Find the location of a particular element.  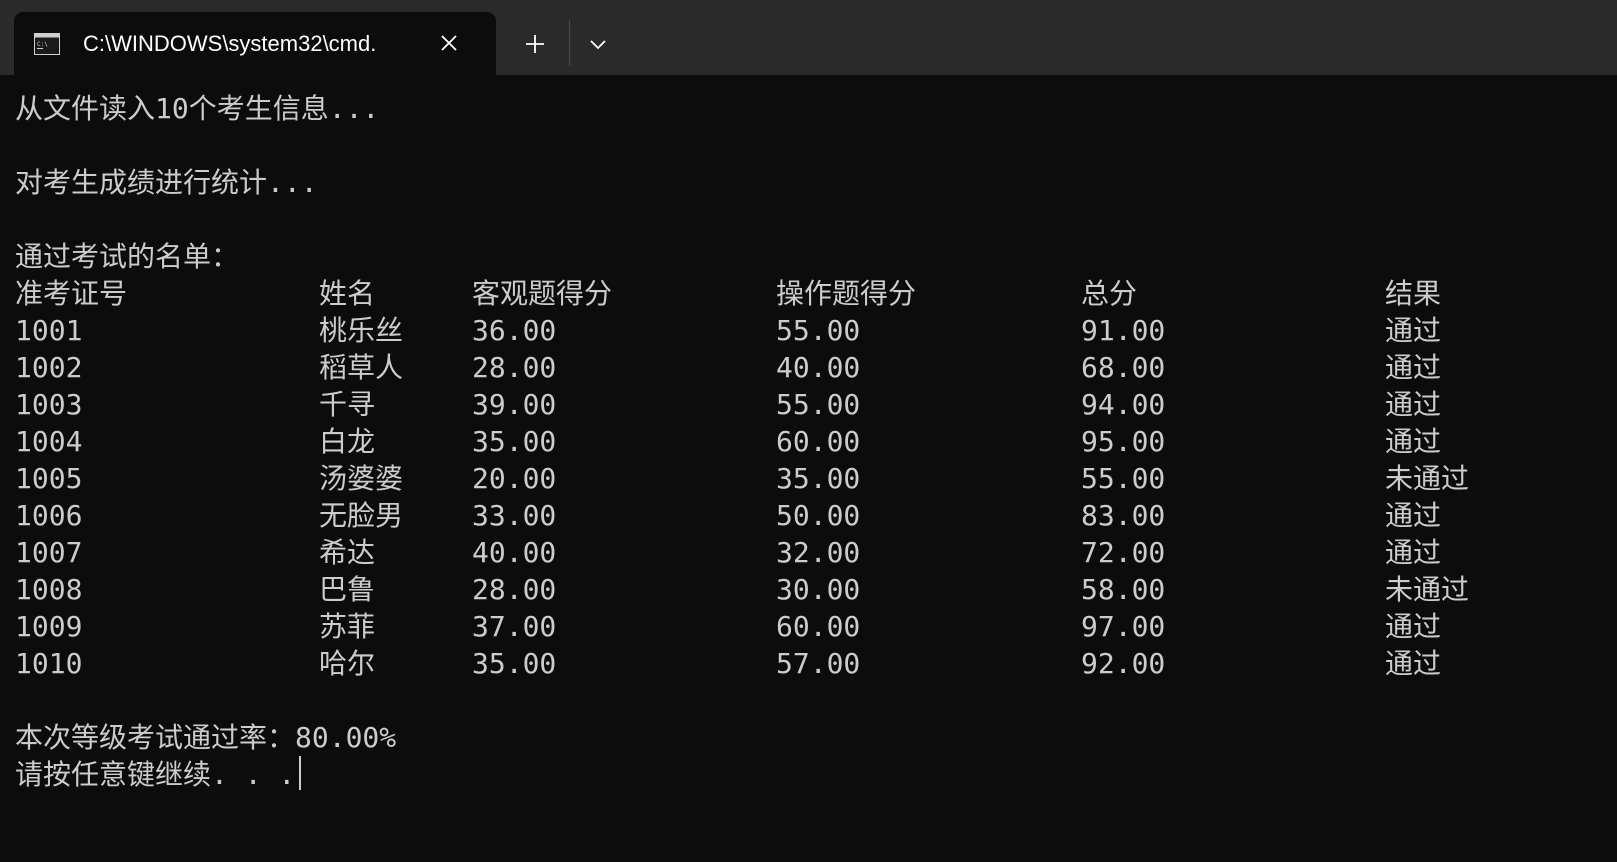

prompt-text: 请按任意键继续. . . is located at coordinates (155, 774).